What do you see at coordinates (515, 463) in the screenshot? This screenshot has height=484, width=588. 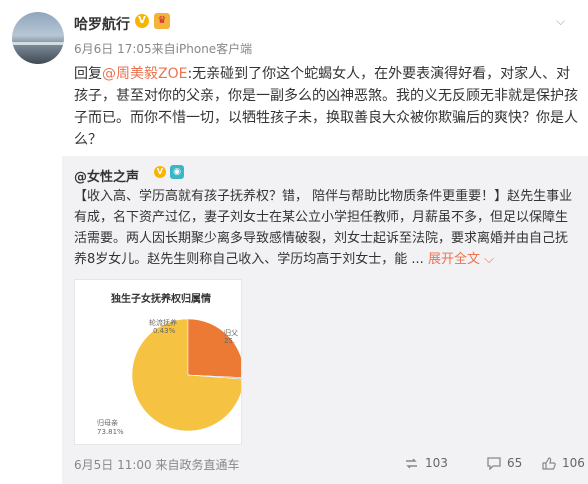 I see `comment-count: 65` at bounding box center [515, 463].